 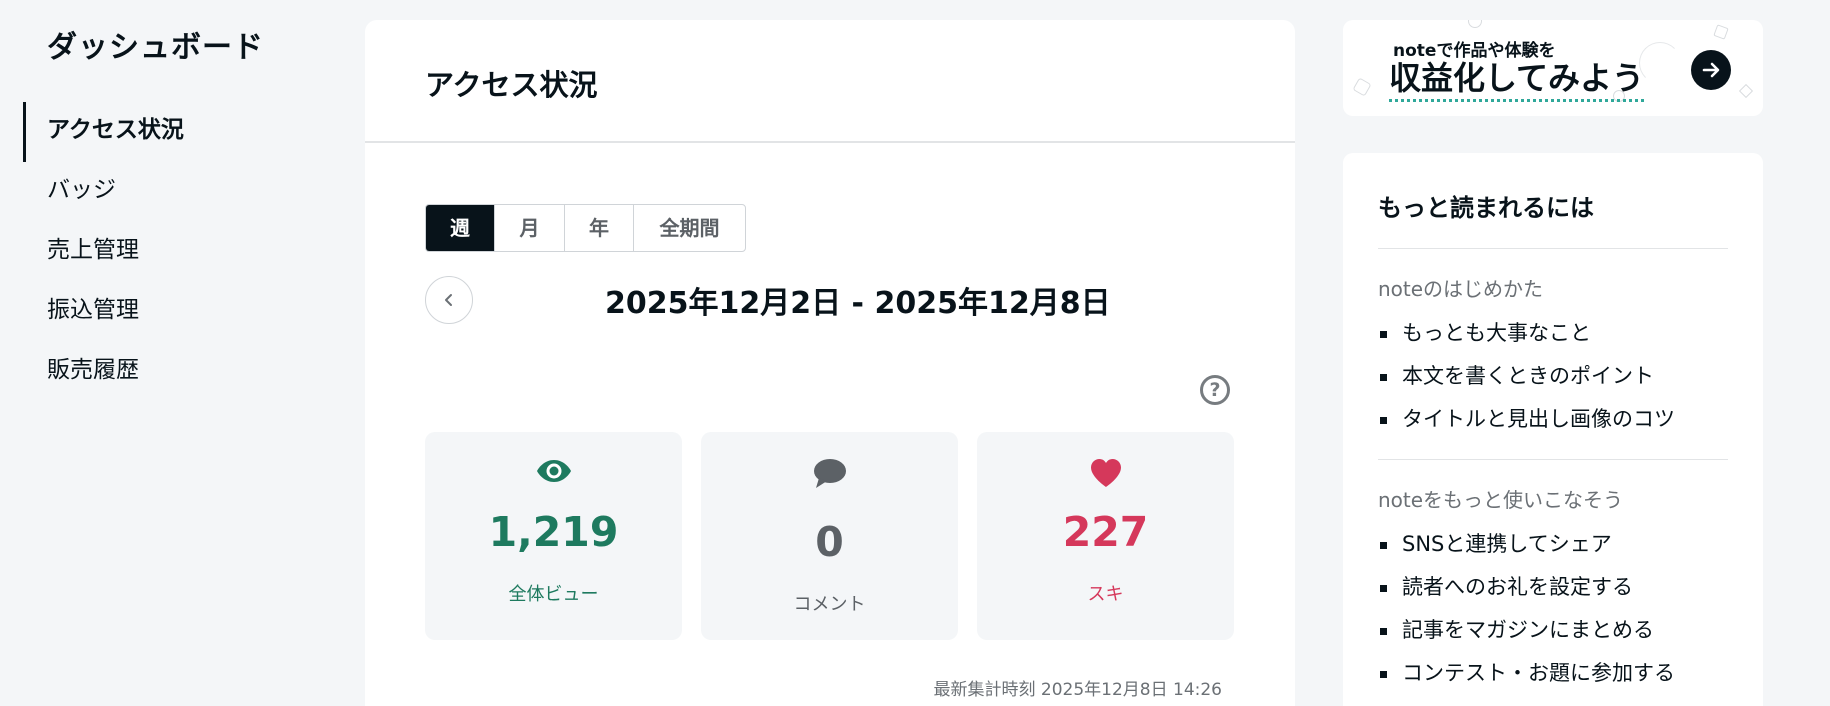 I want to click on views-label: 全体ビュー, so click(x=553, y=594).